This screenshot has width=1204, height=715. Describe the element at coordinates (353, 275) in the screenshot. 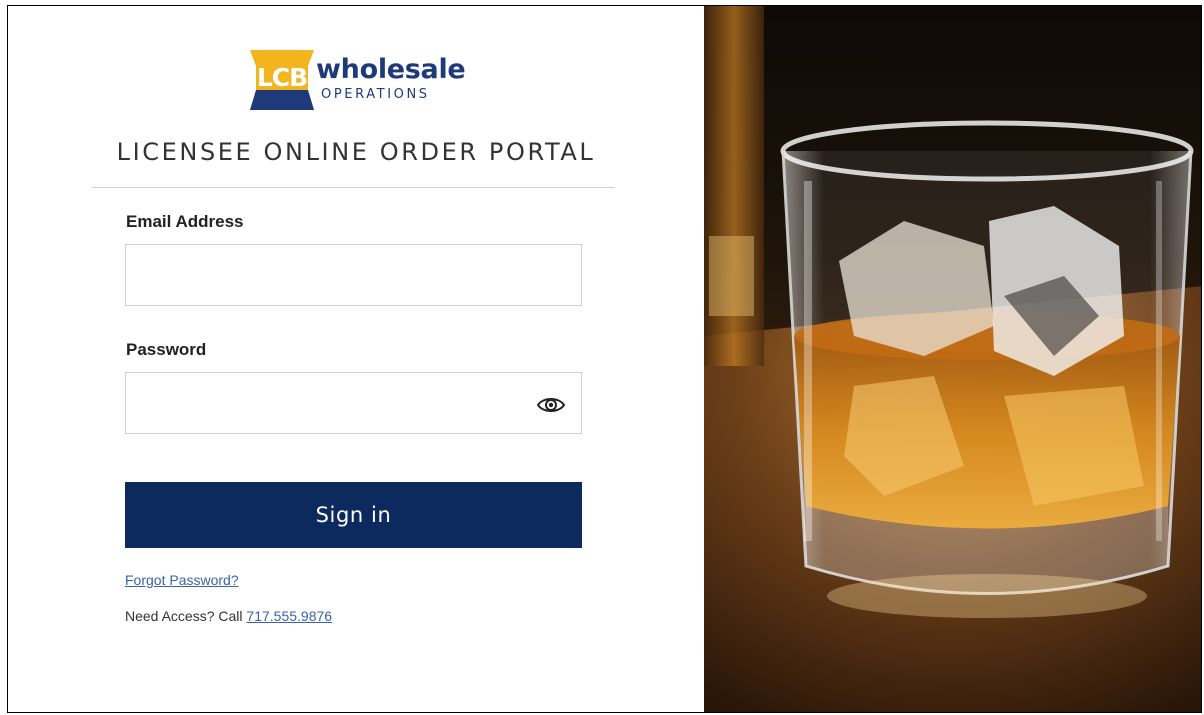

I see `email-field` at that location.